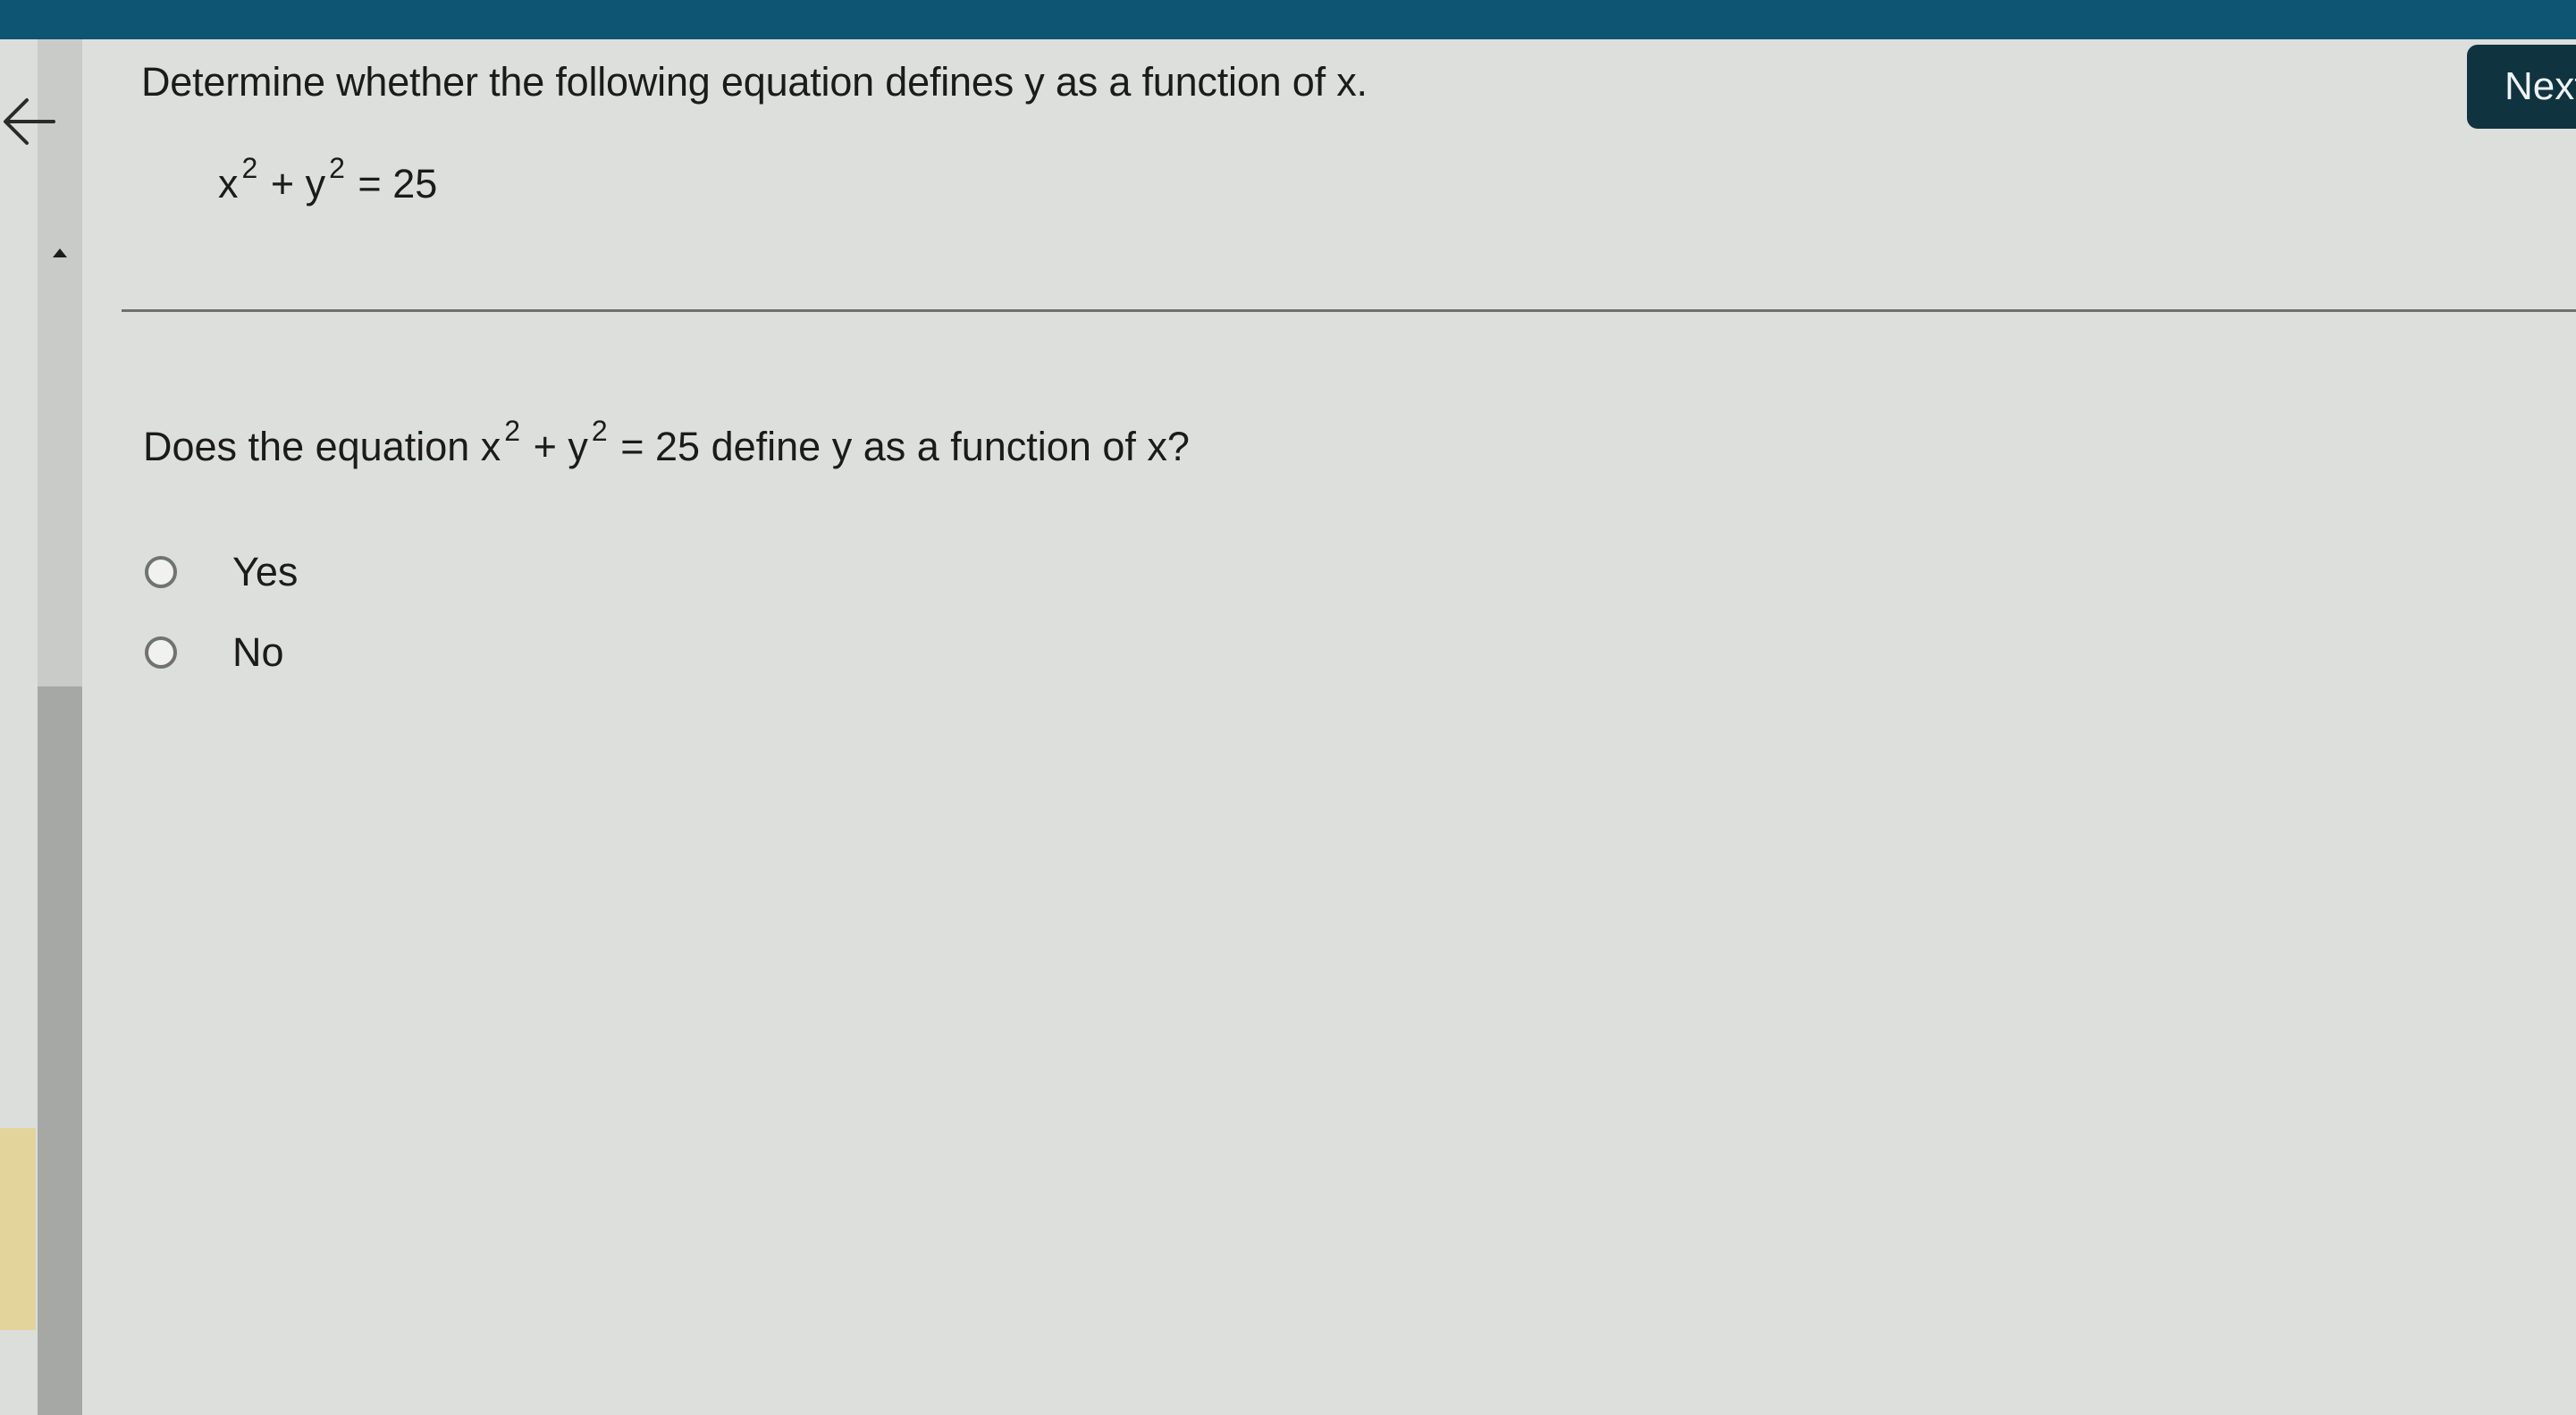  What do you see at coordinates (2522, 87) in the screenshot?
I see `next-button: Next` at bounding box center [2522, 87].